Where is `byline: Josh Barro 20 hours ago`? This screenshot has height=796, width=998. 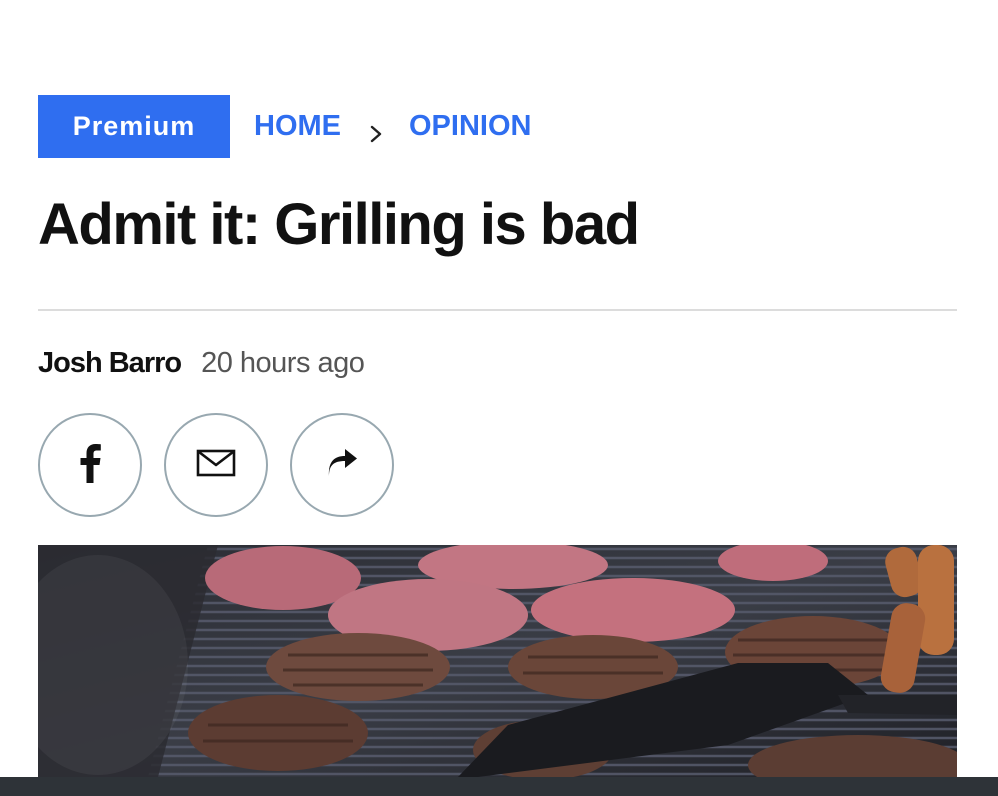
byline: Josh Barro 20 hours ago is located at coordinates (201, 363).